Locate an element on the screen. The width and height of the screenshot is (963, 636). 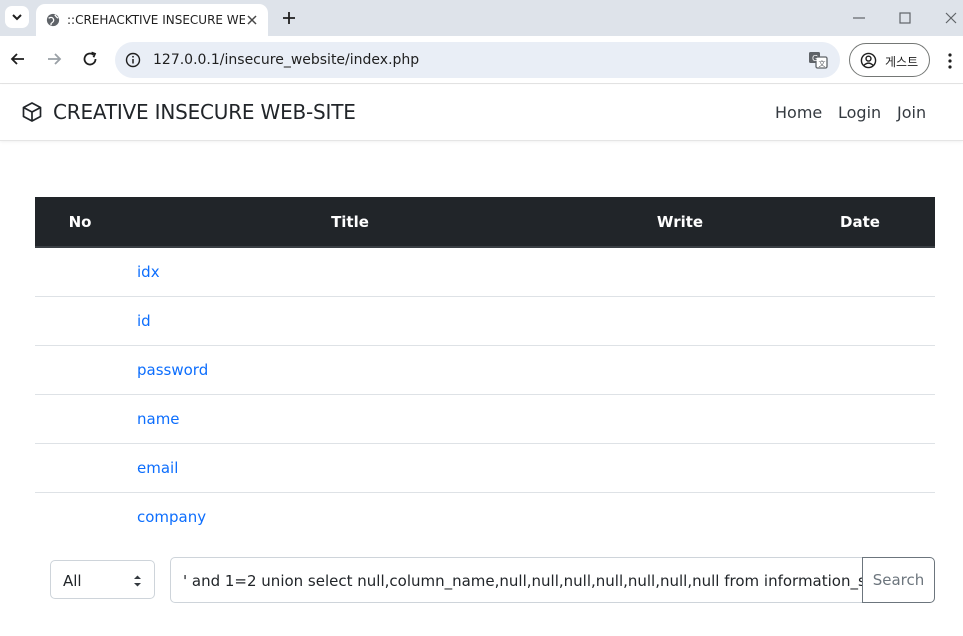
box-icon is located at coordinates (32, 112).